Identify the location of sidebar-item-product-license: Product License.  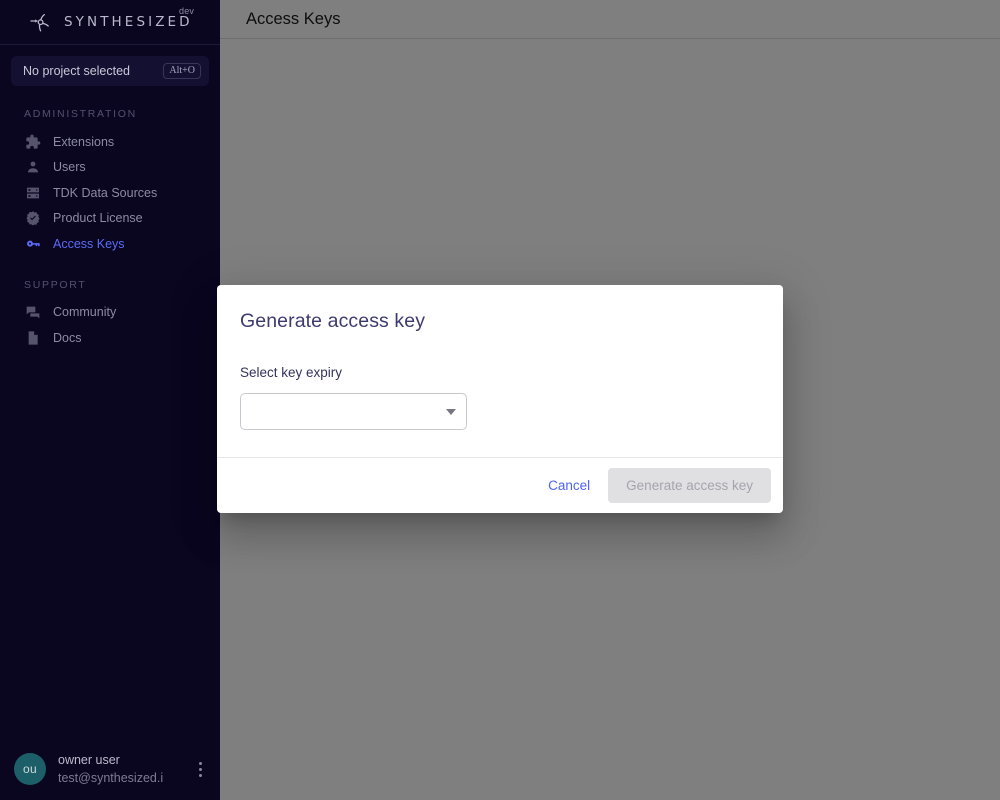
(110, 219).